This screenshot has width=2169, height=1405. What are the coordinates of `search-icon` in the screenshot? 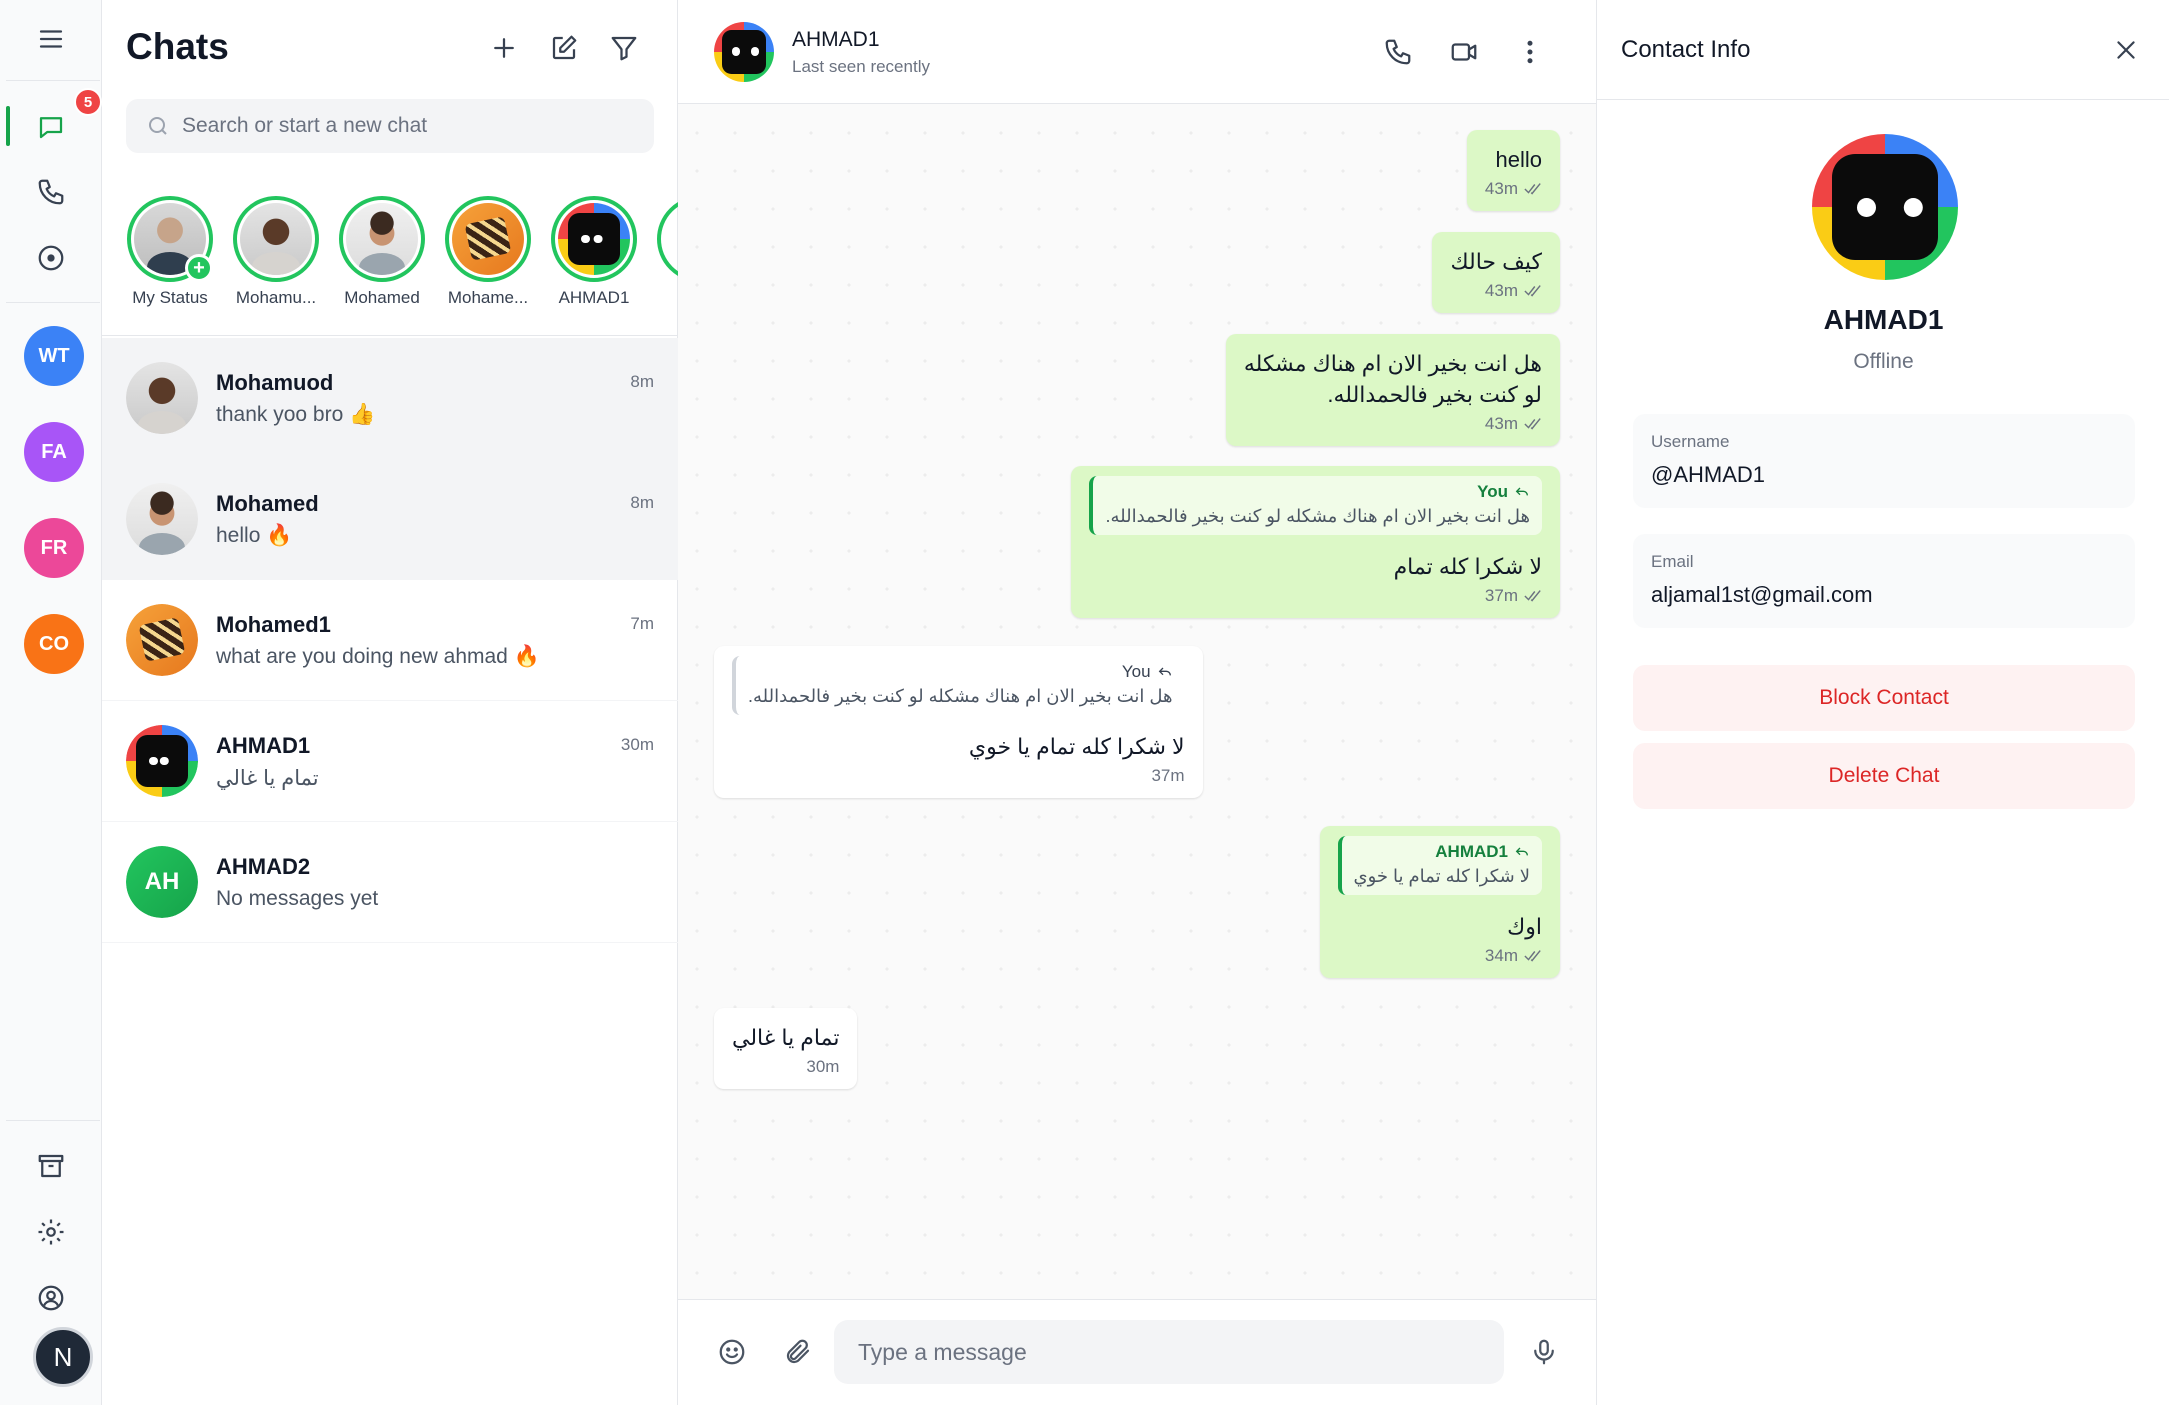 It's located at (158, 126).